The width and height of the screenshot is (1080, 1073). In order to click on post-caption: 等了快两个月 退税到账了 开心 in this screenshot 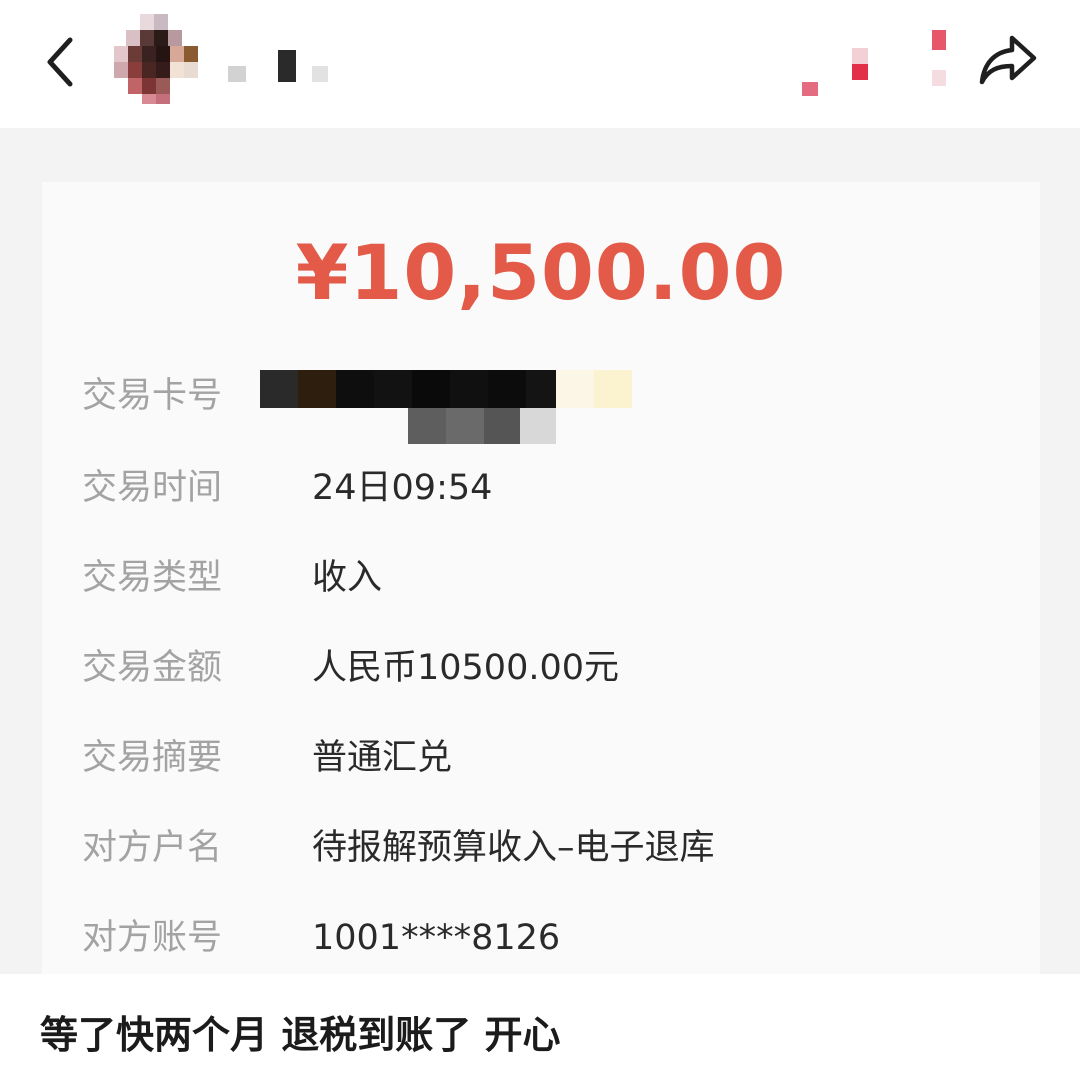, I will do `click(300, 1035)`.